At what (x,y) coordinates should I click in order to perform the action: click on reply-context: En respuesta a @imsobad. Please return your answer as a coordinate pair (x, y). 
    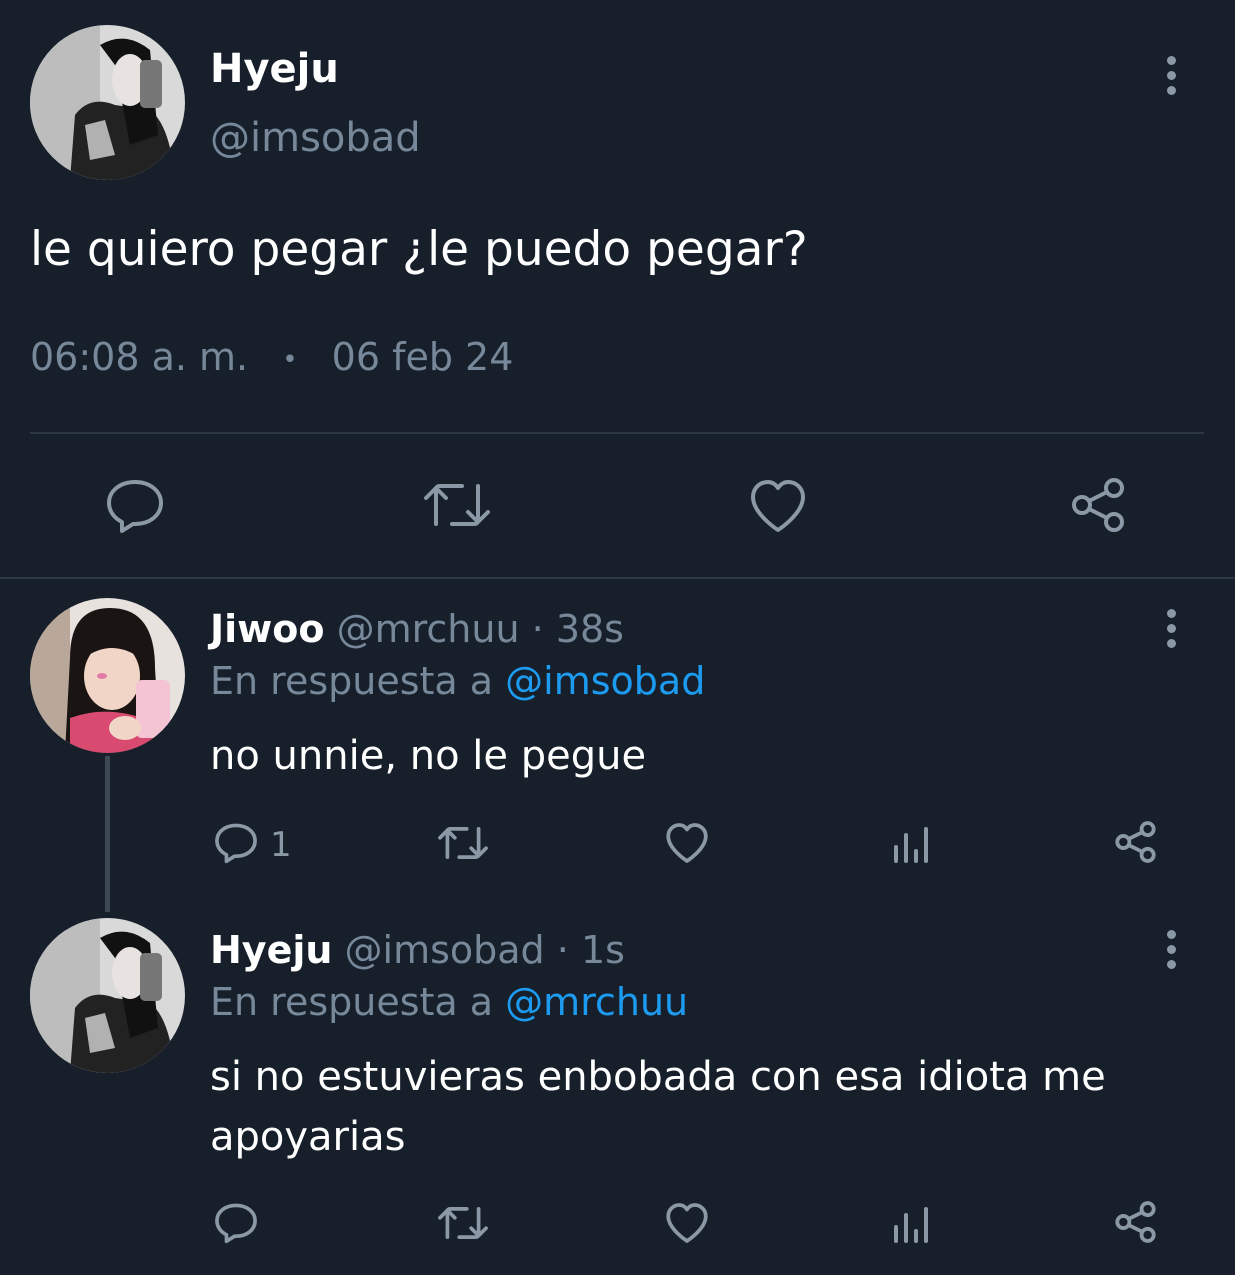
    Looking at the image, I should click on (457, 681).